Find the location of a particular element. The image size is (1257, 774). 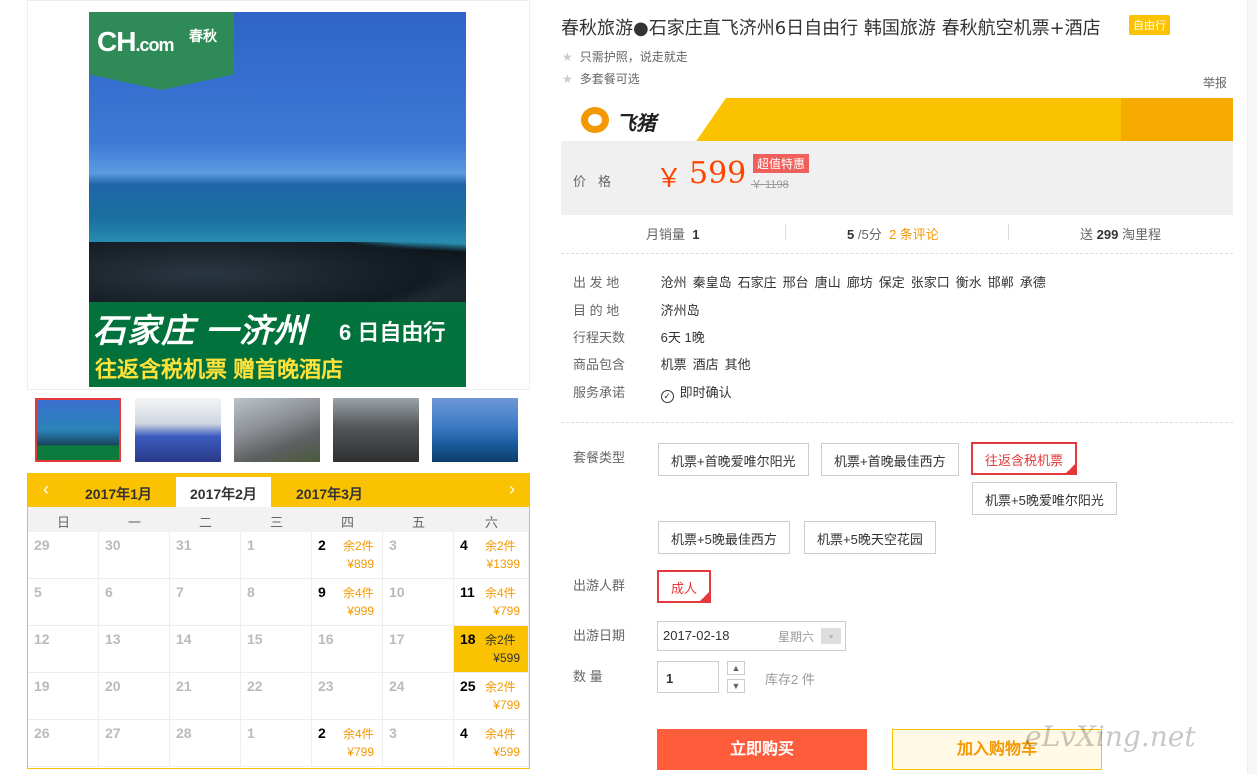

day-price: ¥799 is located at coordinates (360, 752).